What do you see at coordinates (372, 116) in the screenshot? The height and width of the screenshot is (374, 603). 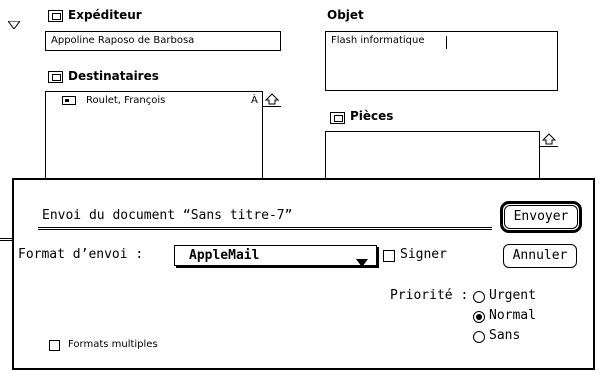 I see `attachments-label: Pièces` at bounding box center [372, 116].